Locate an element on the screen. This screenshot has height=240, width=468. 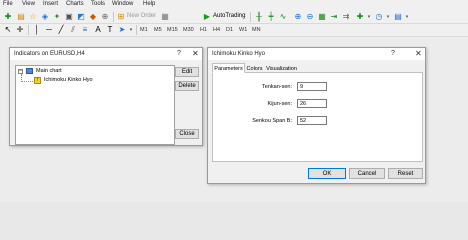
history-icon: ⊕ is located at coordinates (105, 17).